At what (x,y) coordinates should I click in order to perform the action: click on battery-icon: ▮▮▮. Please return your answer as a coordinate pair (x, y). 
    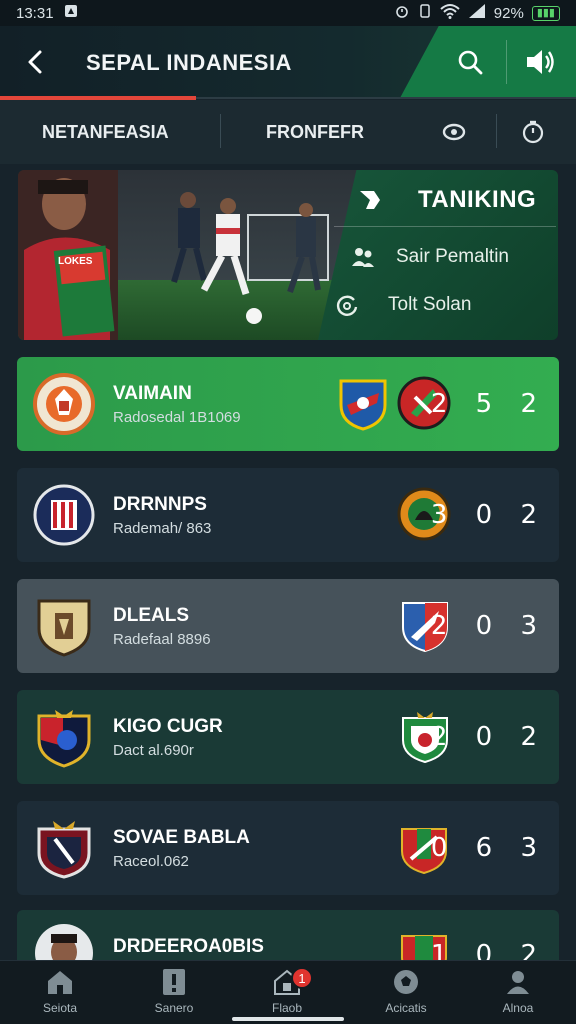
    Looking at the image, I should click on (545, 13).